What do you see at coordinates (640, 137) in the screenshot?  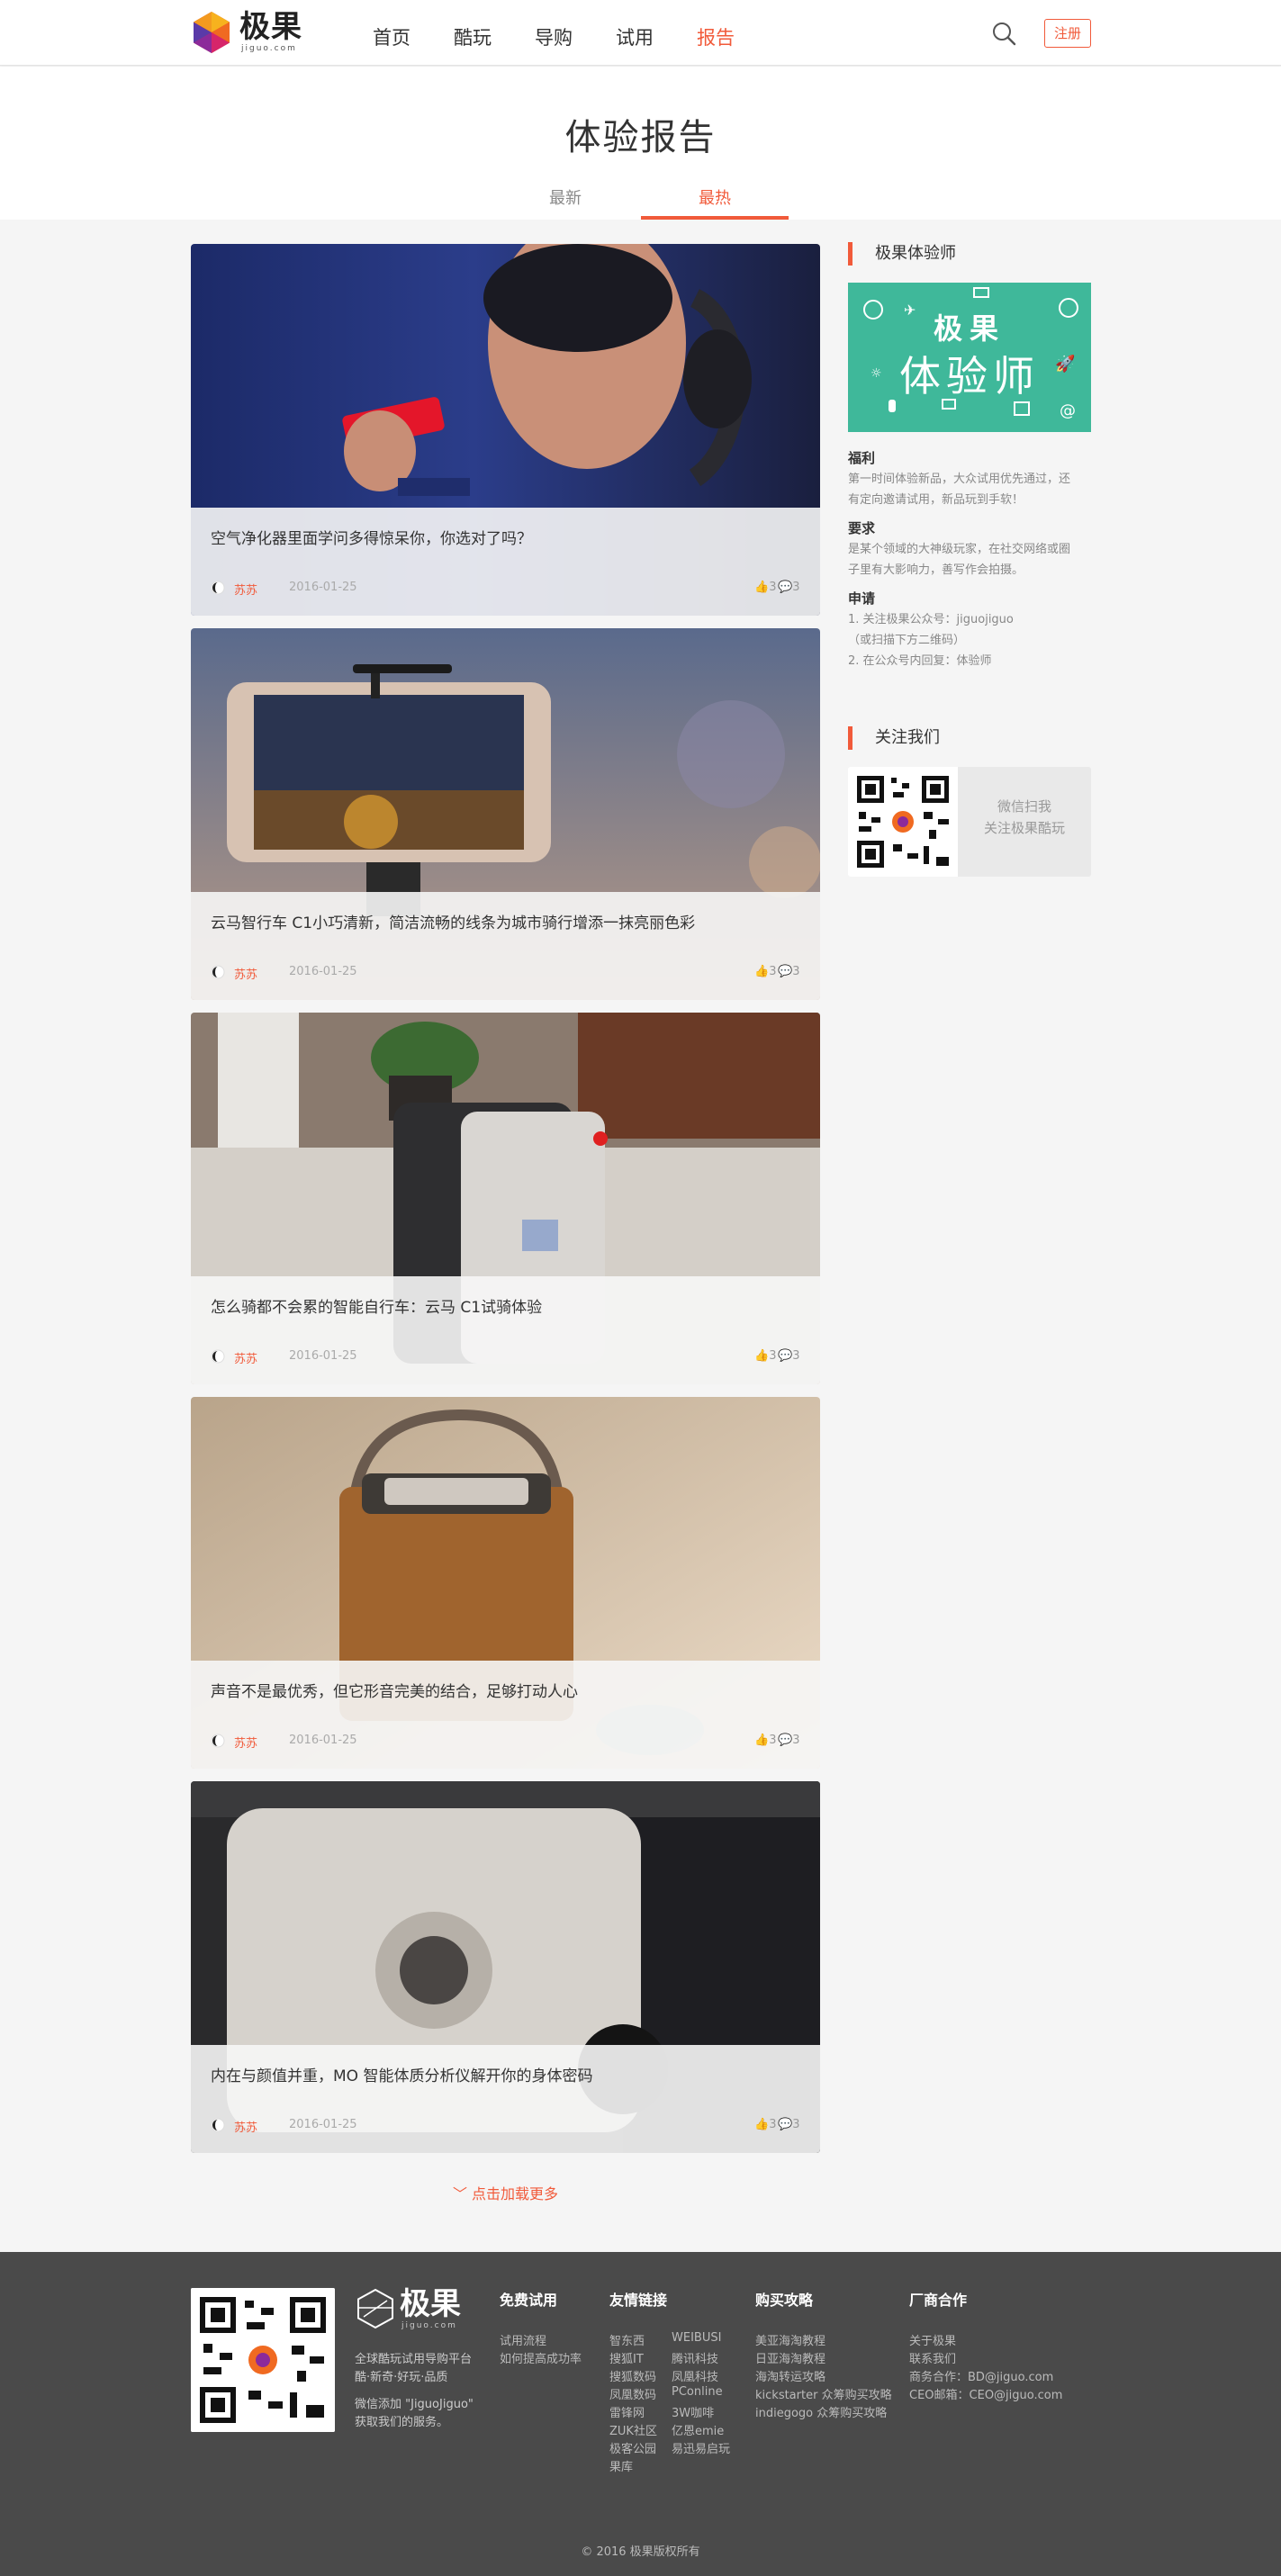 I see `page-title: 体验报告` at bounding box center [640, 137].